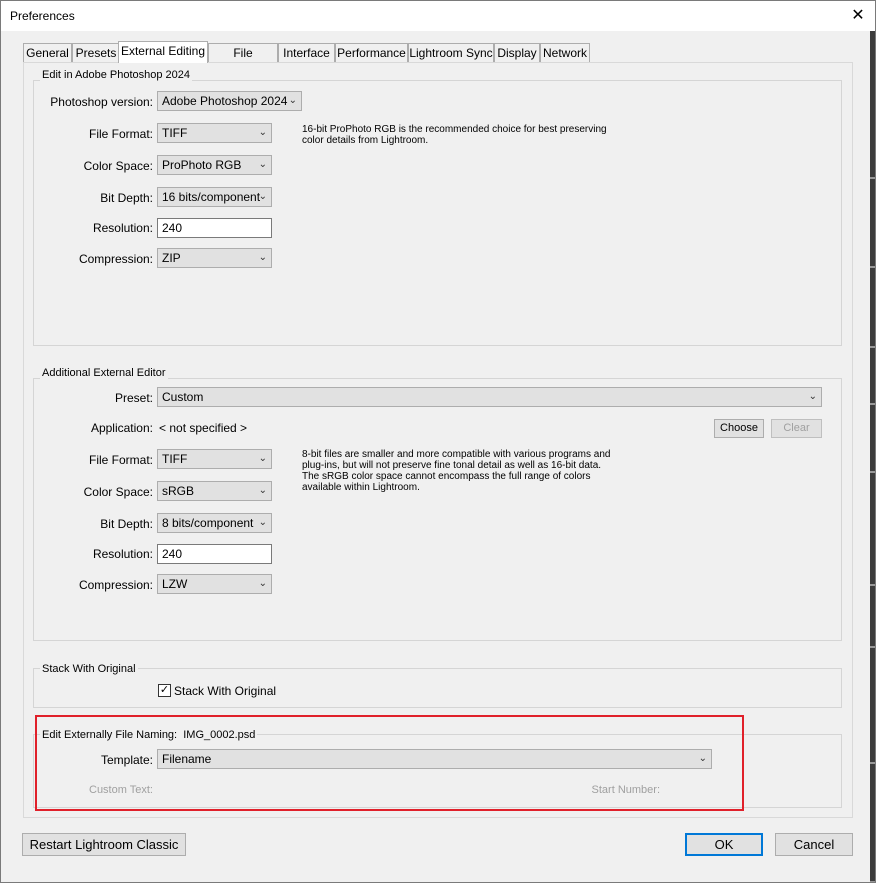  Describe the element at coordinates (437, 688) in the screenshot. I see `stack-group` at that location.